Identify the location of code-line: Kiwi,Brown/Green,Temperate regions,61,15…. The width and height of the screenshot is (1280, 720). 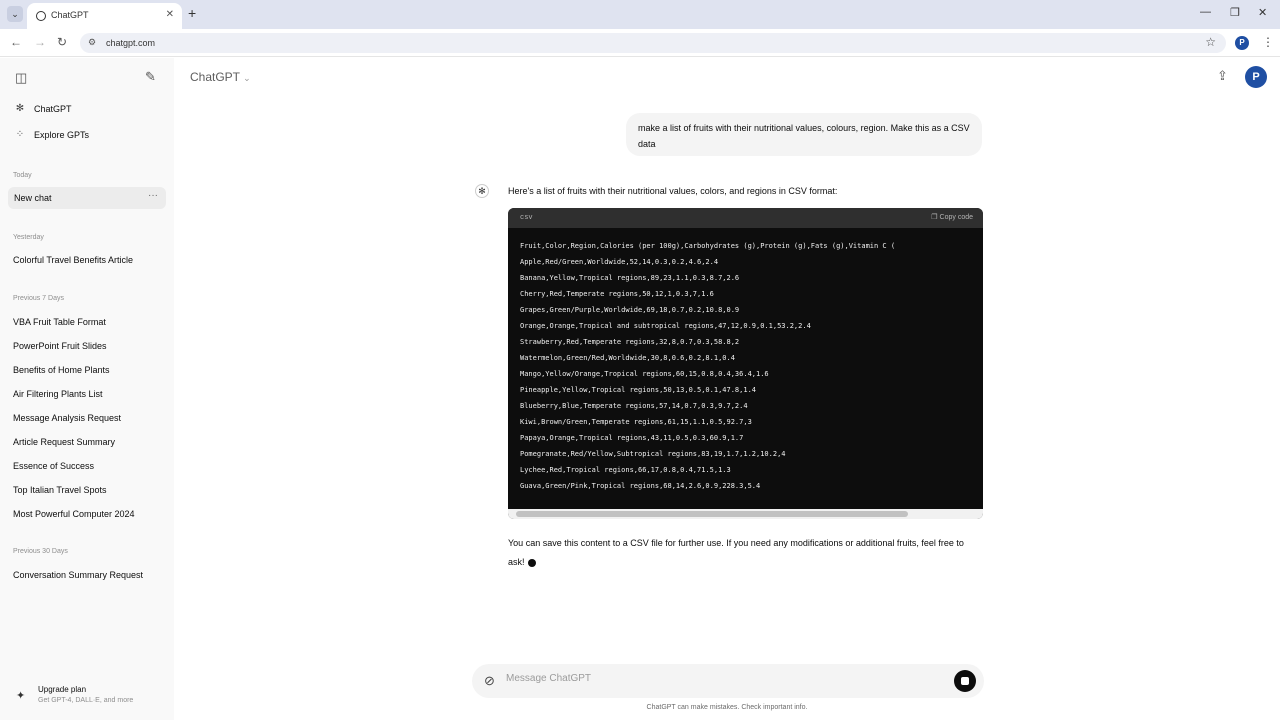
(636, 422).